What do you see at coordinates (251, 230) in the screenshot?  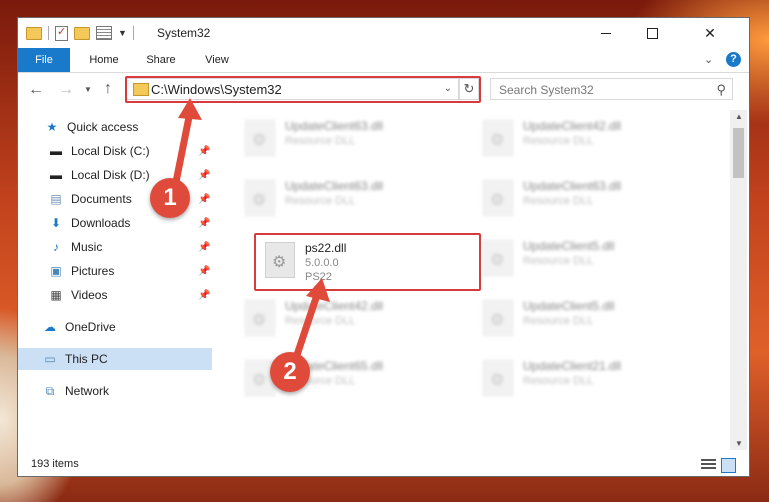 I see `annotation-arrows` at bounding box center [251, 230].